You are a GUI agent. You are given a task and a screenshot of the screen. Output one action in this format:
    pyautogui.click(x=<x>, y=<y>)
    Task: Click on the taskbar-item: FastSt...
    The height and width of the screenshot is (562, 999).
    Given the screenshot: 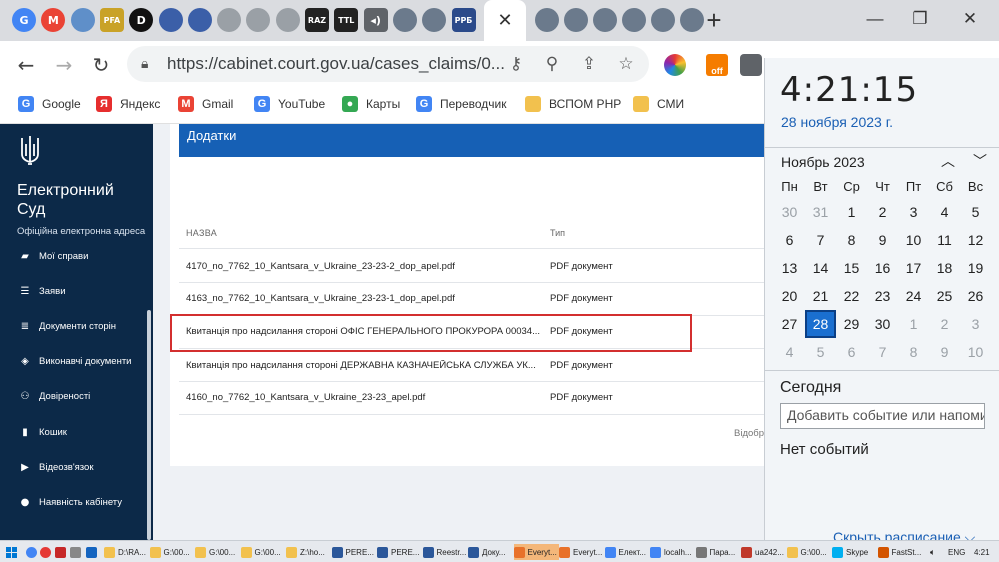 What is the action you would take?
    pyautogui.click(x=899, y=552)
    